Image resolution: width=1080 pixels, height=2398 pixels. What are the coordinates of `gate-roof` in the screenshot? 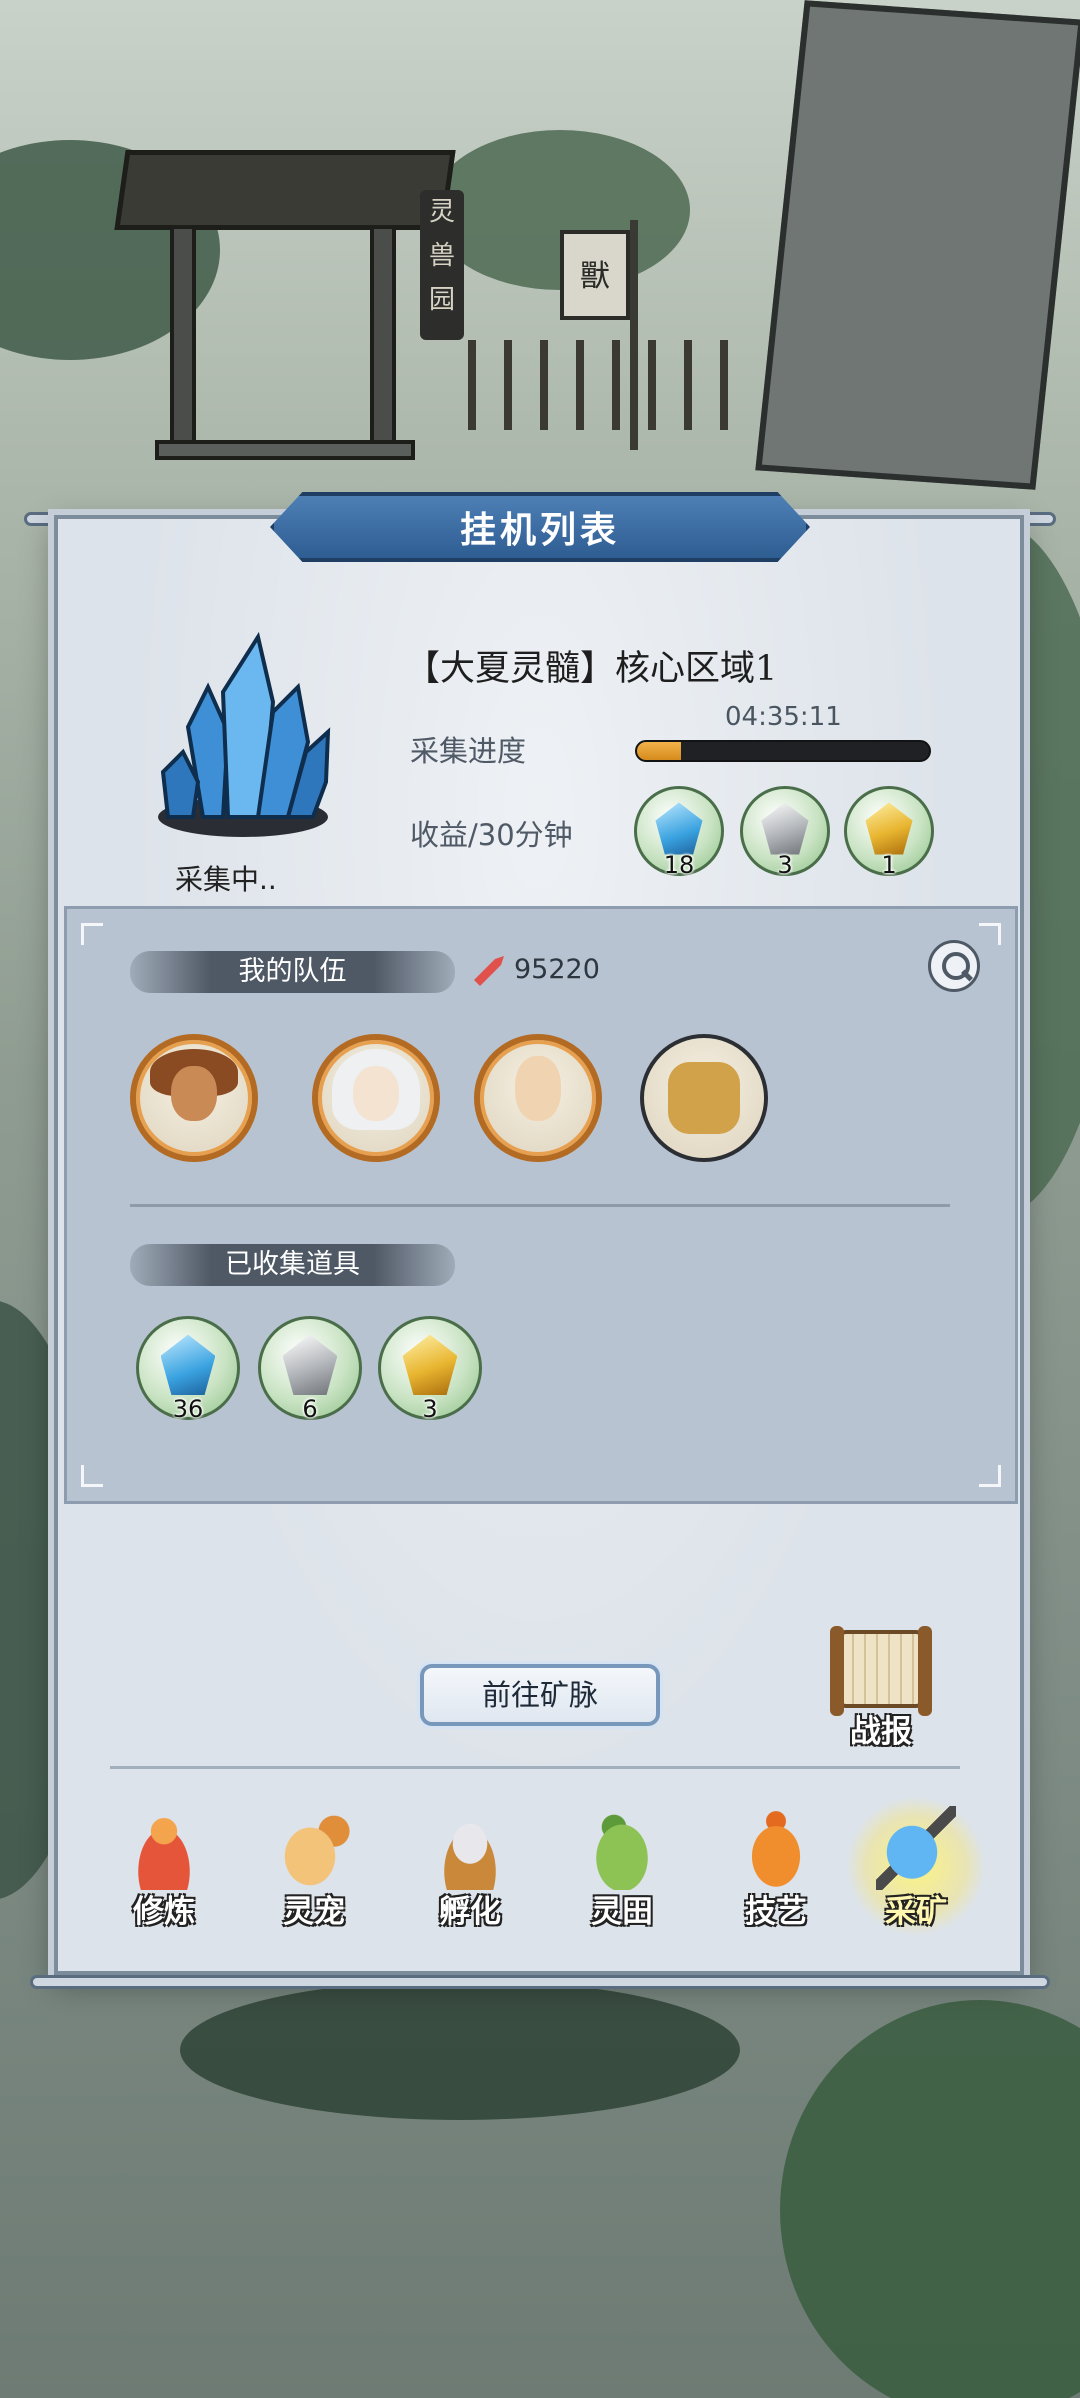 It's located at (285, 190).